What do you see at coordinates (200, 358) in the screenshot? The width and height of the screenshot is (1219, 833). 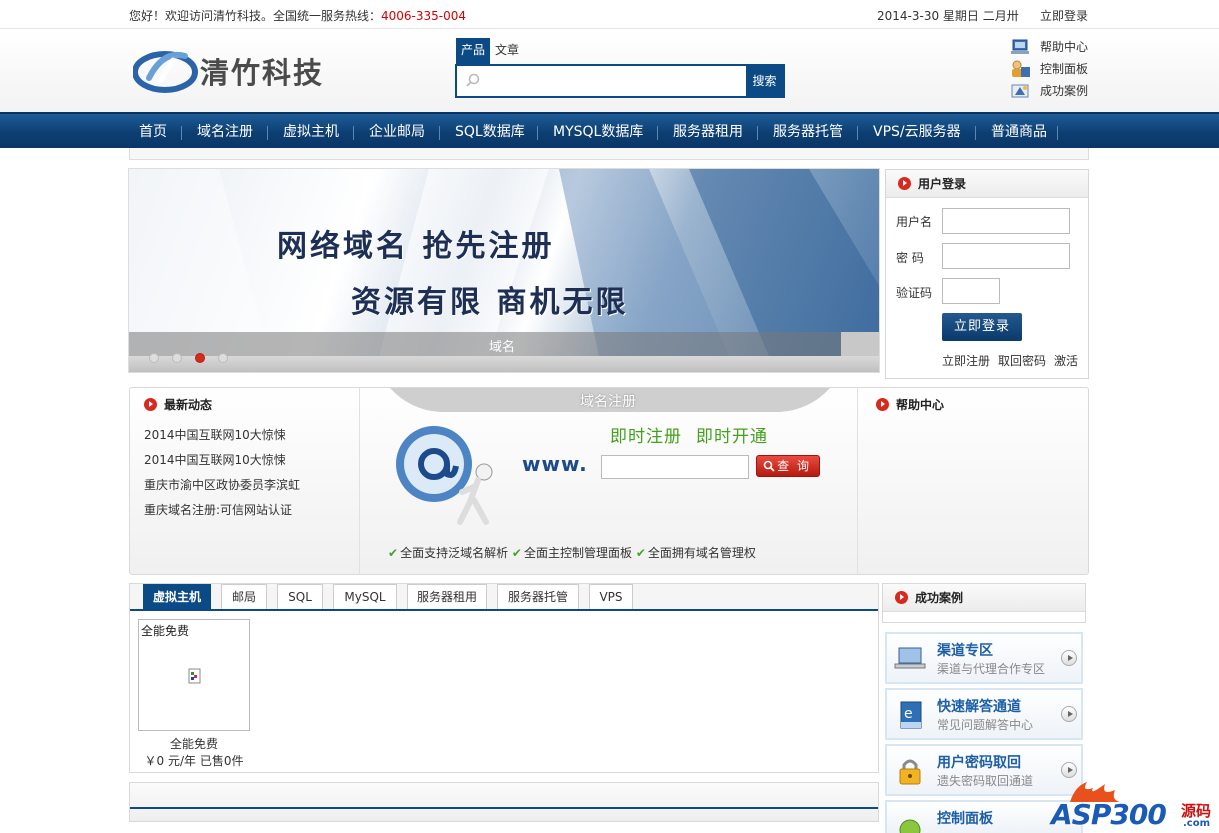 I see `slide-dot-active` at bounding box center [200, 358].